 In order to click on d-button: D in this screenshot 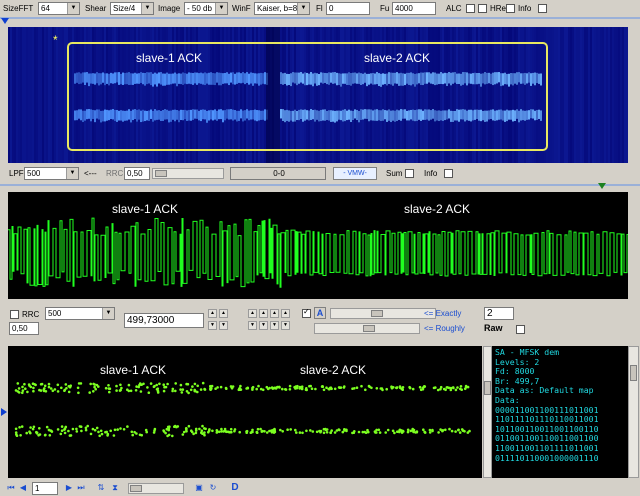, I will do `click(235, 488)`.